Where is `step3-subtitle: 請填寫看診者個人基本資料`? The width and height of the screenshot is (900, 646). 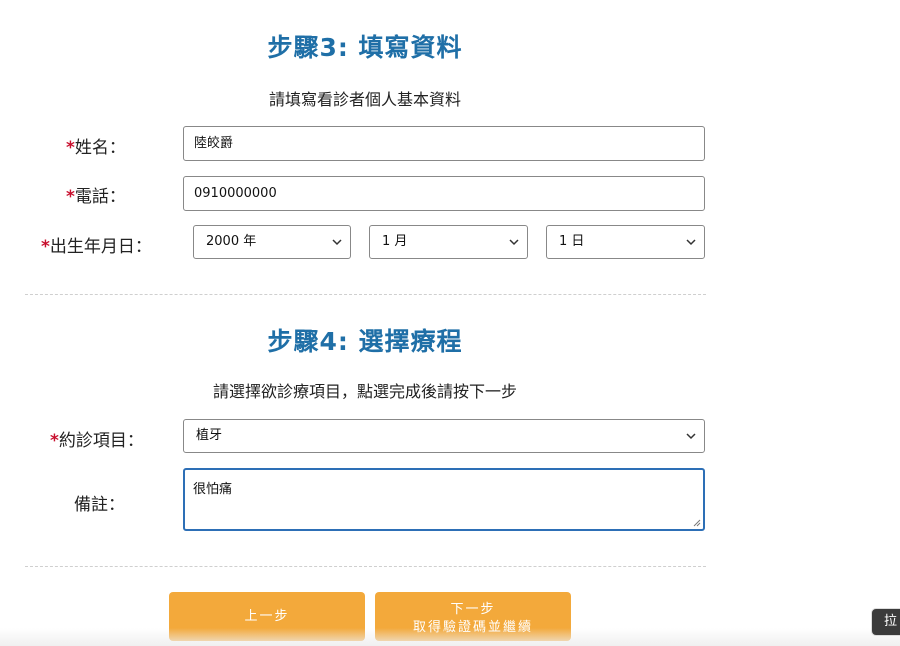
step3-subtitle: 請填寫看診者個人基本資料 is located at coordinates (364, 99).